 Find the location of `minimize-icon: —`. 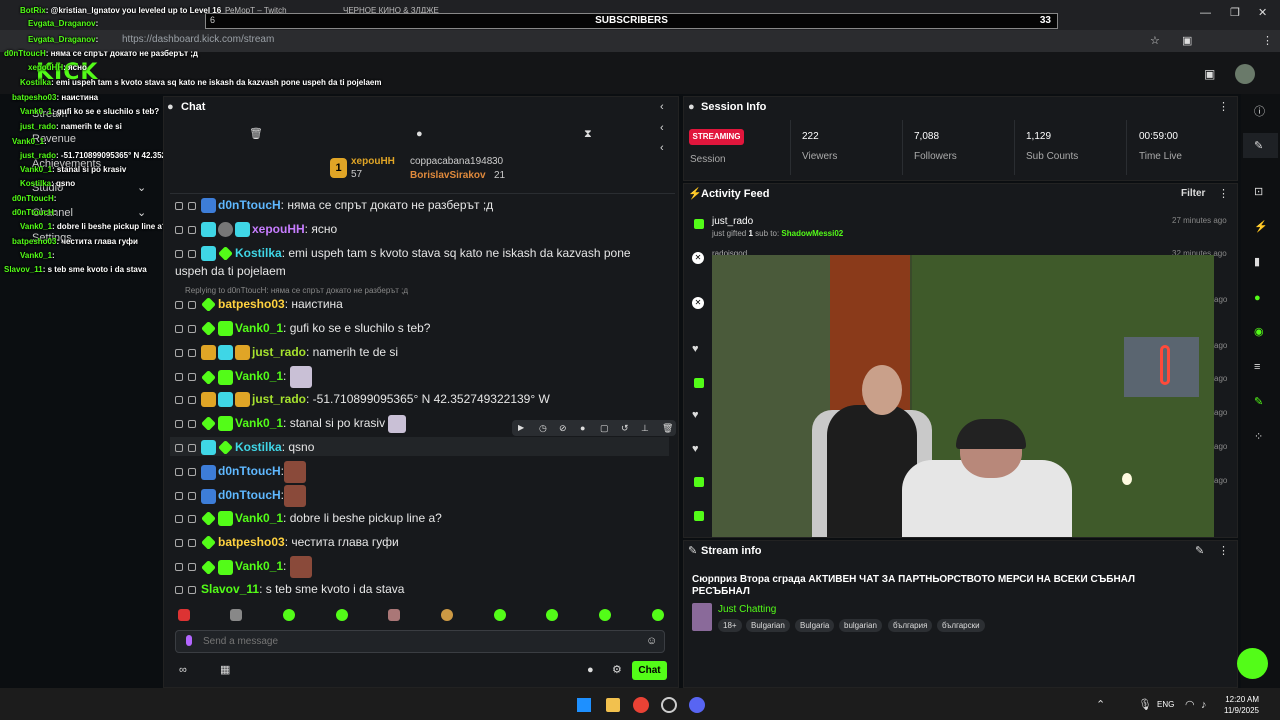

minimize-icon: — is located at coordinates (1205, 13).